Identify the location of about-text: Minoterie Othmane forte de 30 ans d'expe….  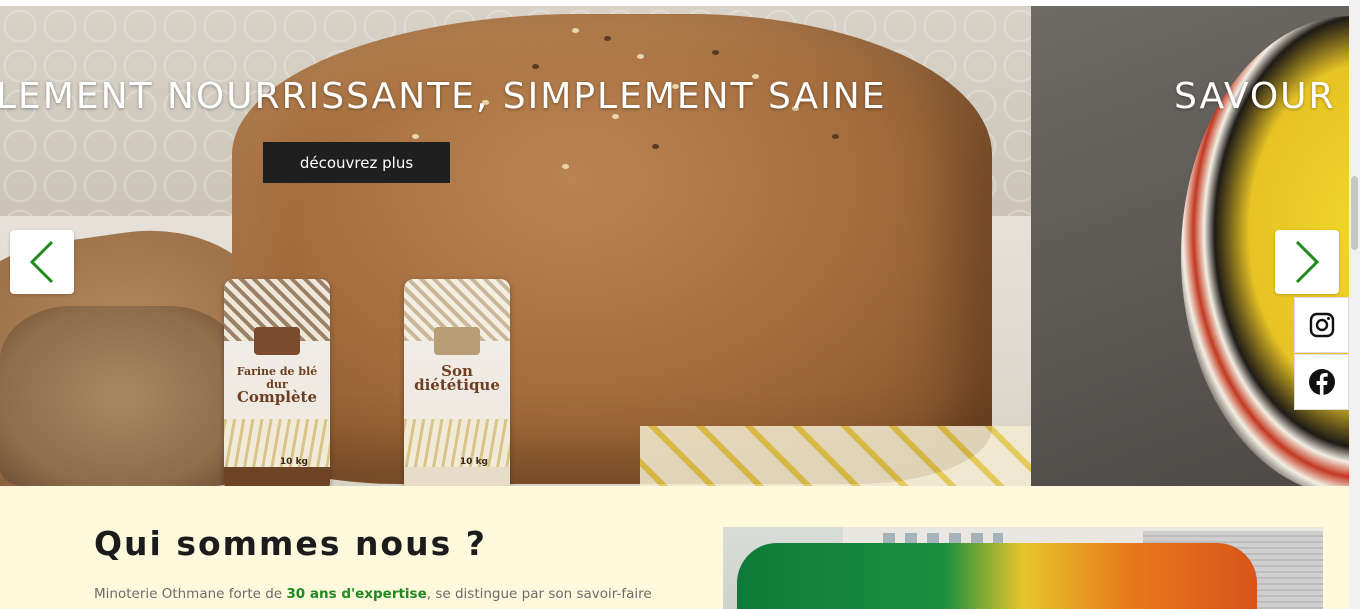
(373, 594).